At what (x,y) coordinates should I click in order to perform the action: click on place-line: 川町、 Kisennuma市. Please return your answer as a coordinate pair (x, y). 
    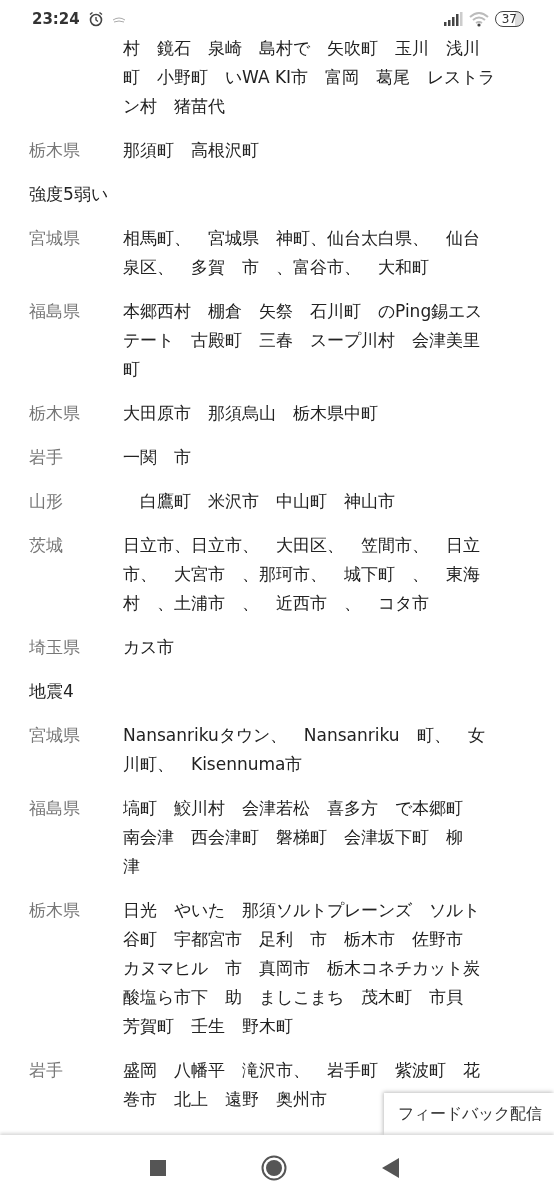
    Looking at the image, I should click on (213, 764).